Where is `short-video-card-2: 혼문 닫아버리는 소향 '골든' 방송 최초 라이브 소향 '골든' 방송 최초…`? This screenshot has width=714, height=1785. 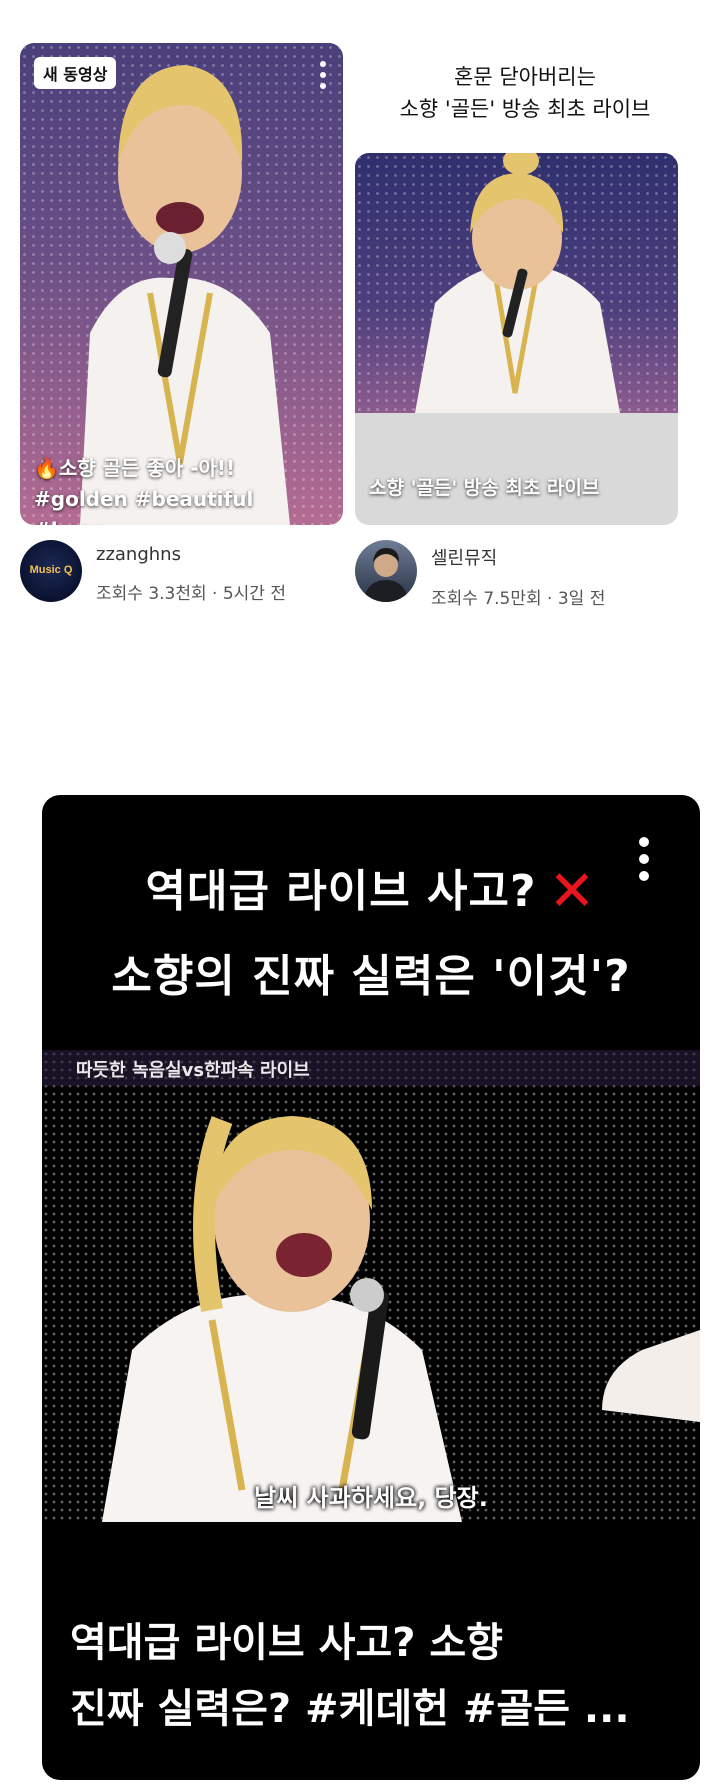
short-video-card-2: 혼문 닫아버리는 소향 '골든' 방송 최초 라이브 소향 '골든' 방송 최초… is located at coordinates (525, 284).